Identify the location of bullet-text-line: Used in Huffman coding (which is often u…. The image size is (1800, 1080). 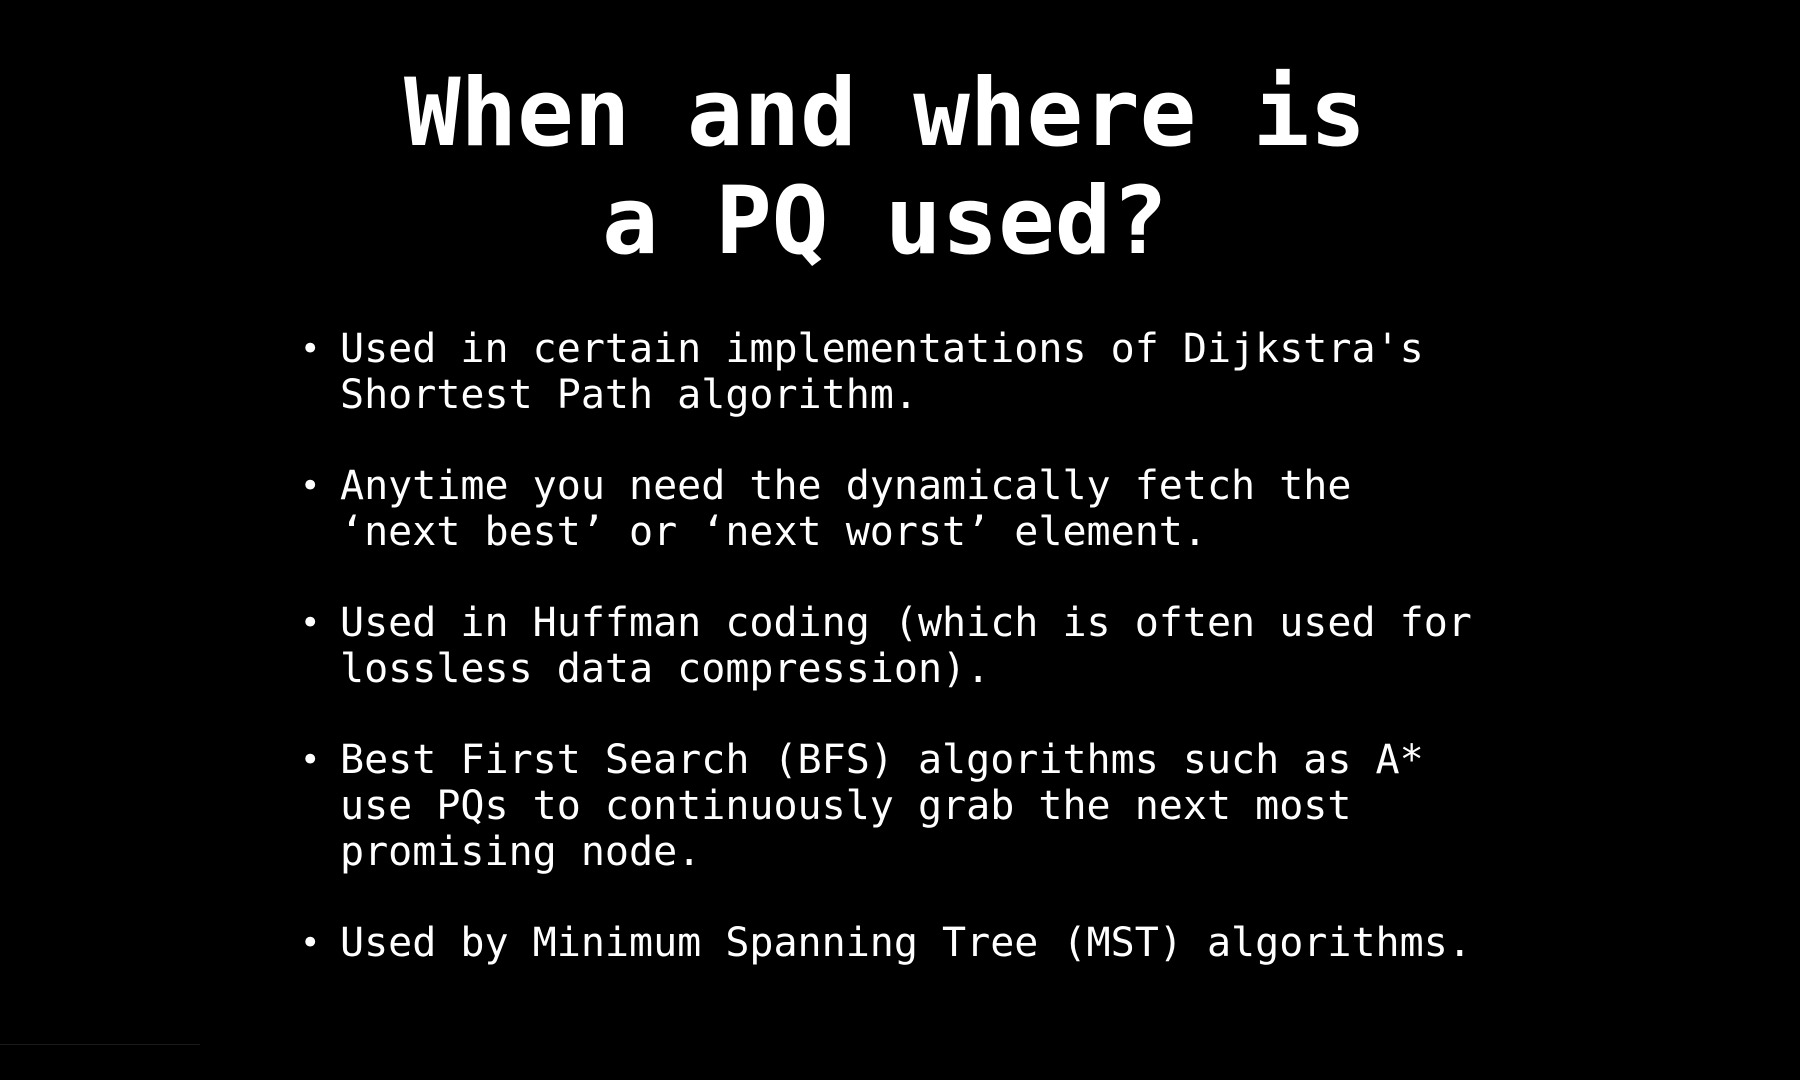
(906, 623).